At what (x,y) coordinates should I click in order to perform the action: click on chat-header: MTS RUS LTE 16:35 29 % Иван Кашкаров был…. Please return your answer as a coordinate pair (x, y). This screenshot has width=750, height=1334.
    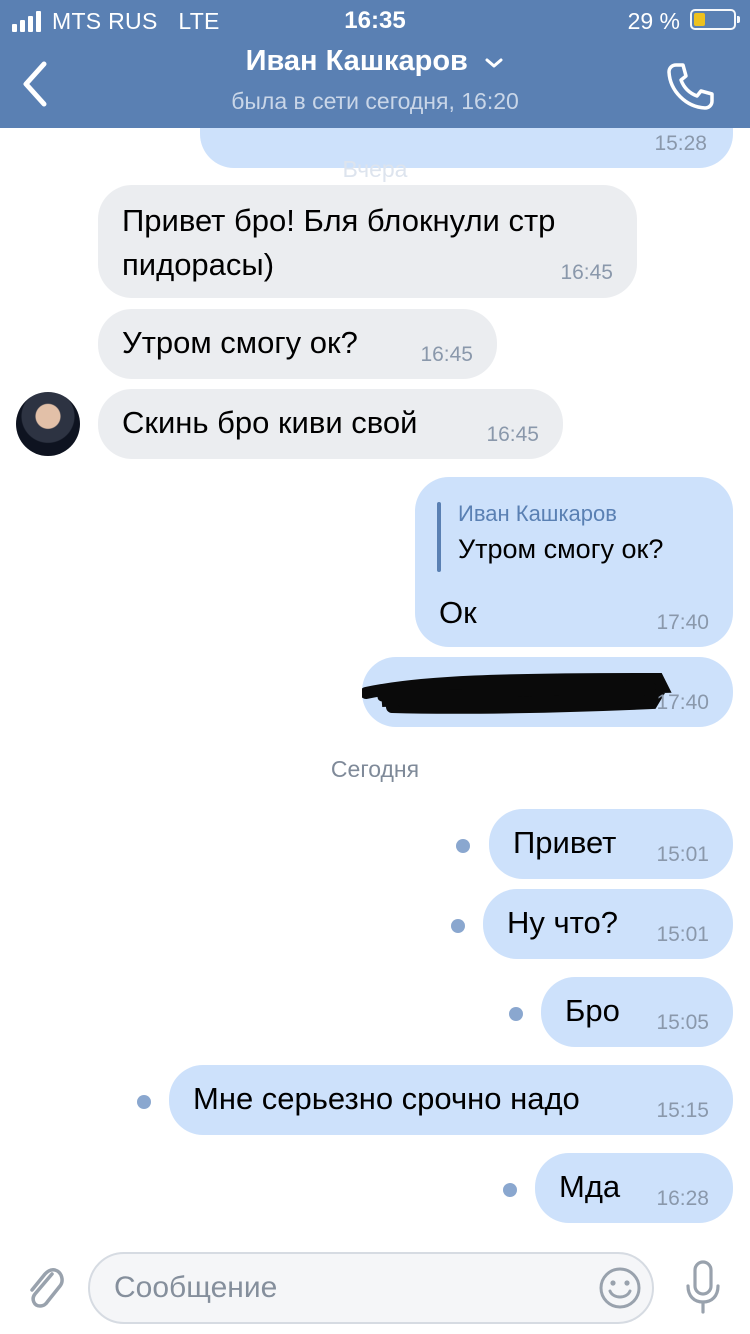
    Looking at the image, I should click on (375, 64).